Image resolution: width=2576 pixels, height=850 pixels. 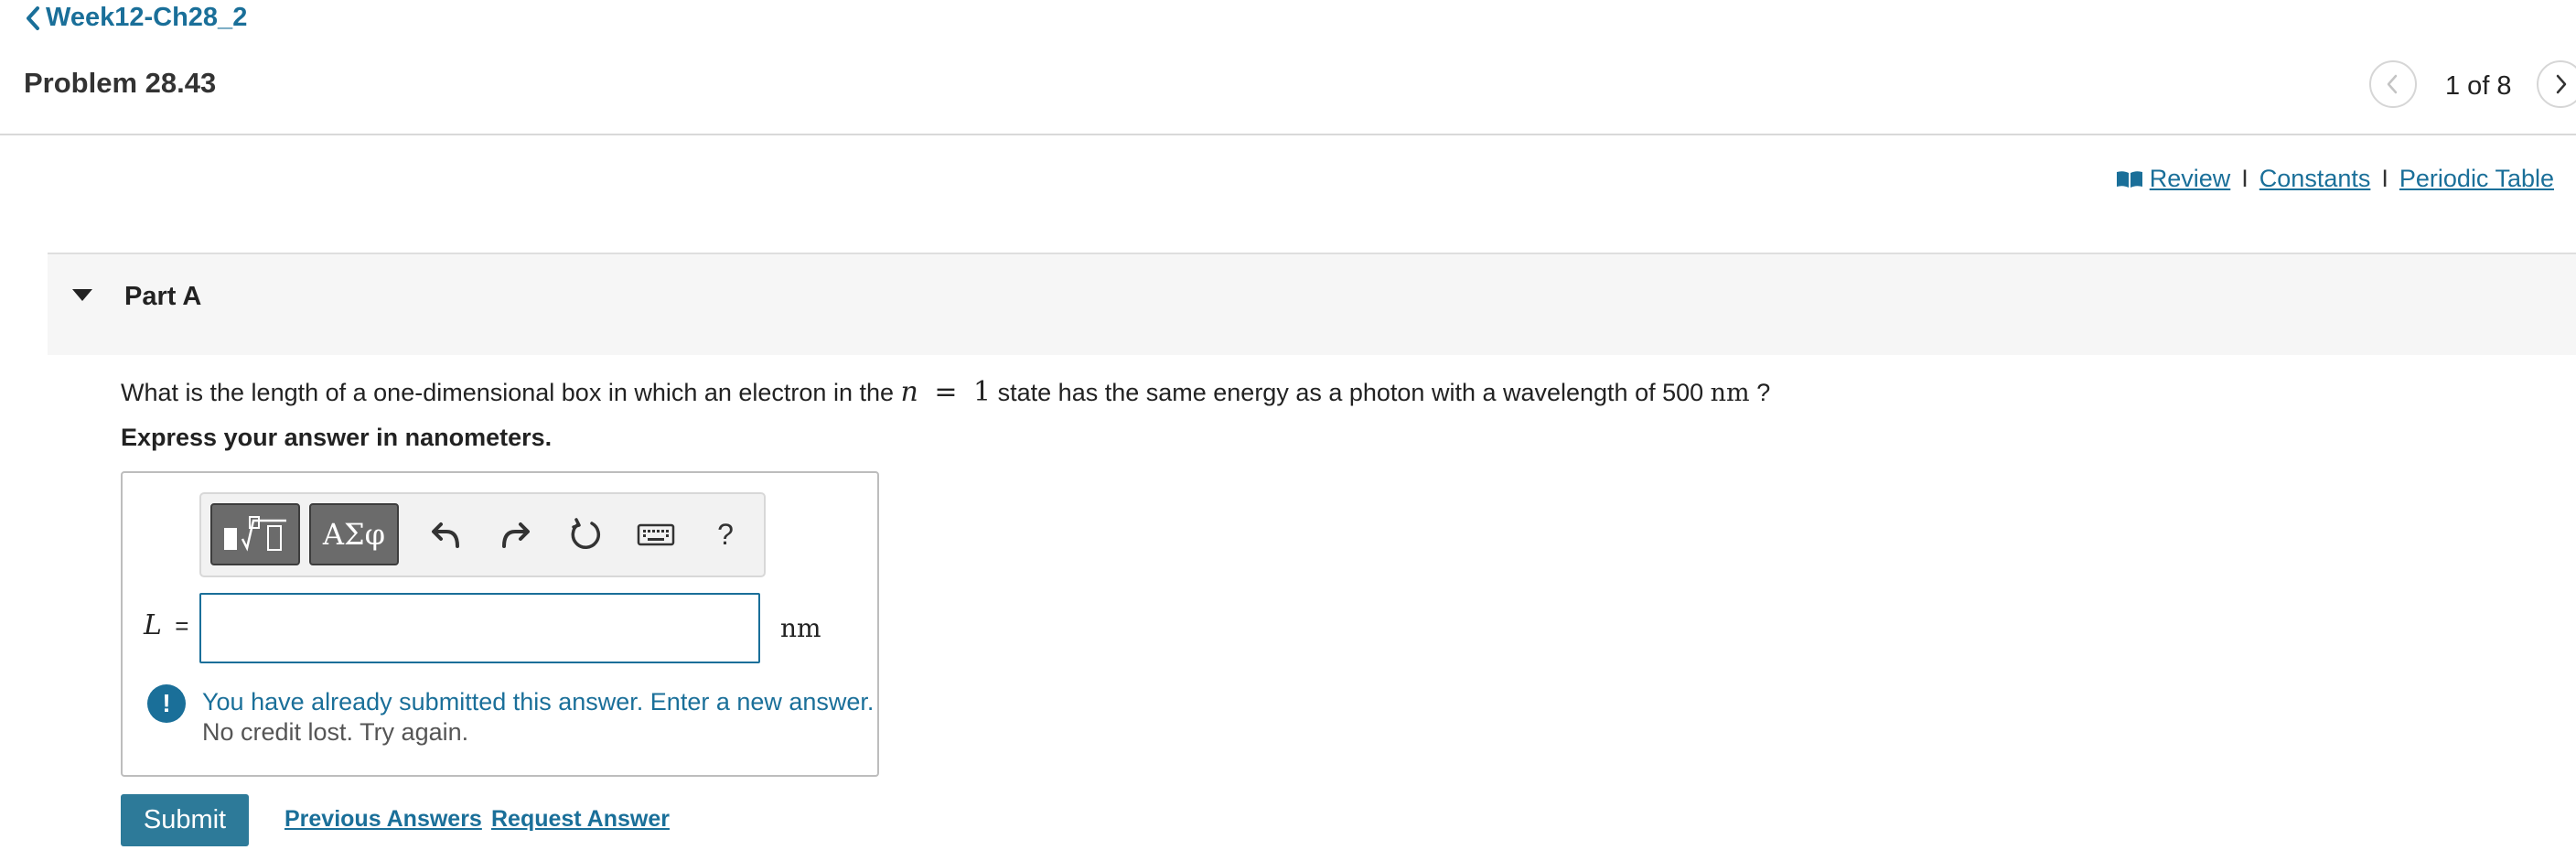 I want to click on problem-title: Problem 28.43, so click(x=121, y=83).